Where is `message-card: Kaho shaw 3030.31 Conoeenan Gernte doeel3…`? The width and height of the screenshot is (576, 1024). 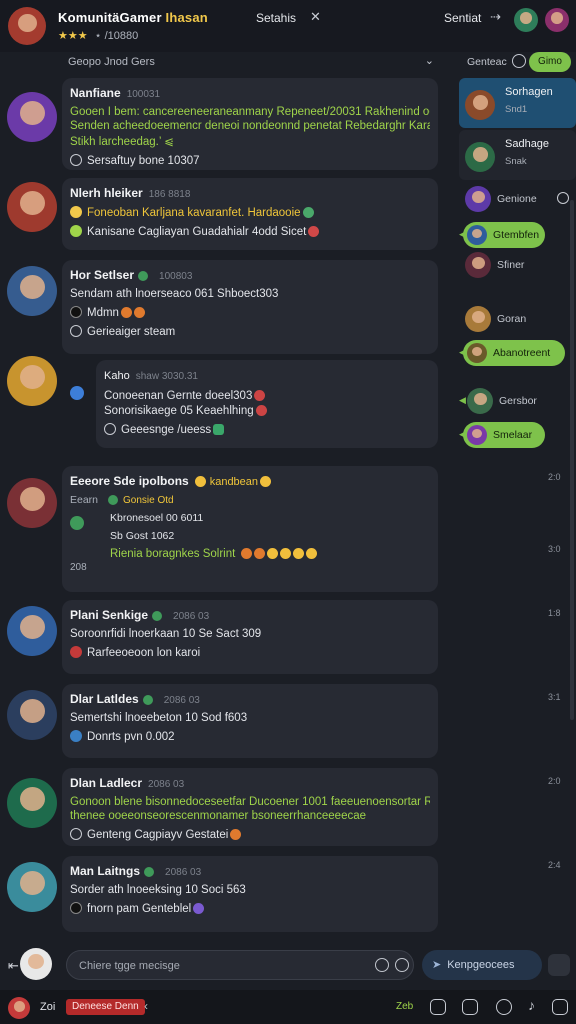 message-card: Kaho shaw 3030.31 Conoeenan Gernte doeel3… is located at coordinates (267, 404).